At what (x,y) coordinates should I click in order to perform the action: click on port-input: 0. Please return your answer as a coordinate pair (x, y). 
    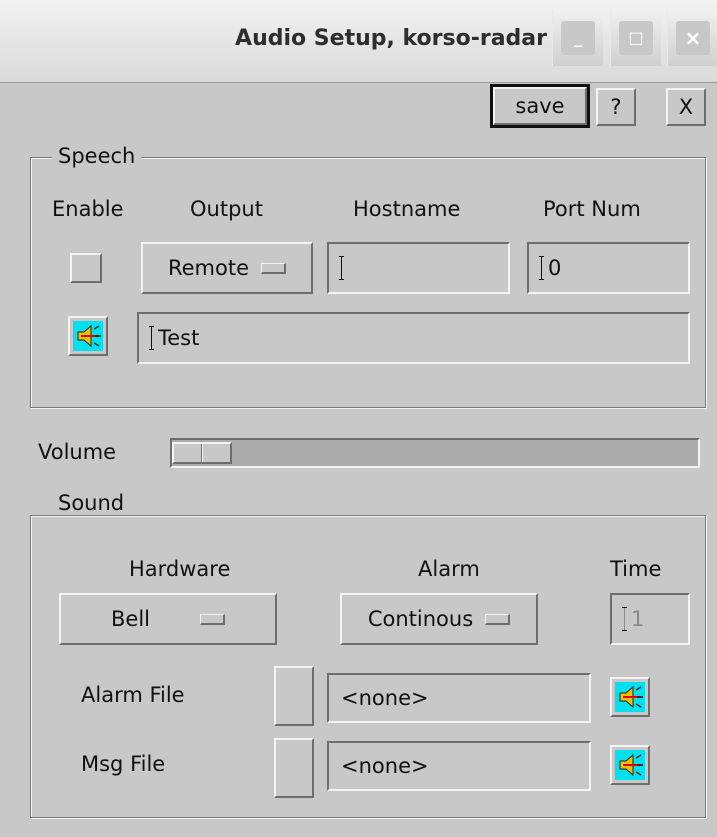
    Looking at the image, I should click on (608, 268).